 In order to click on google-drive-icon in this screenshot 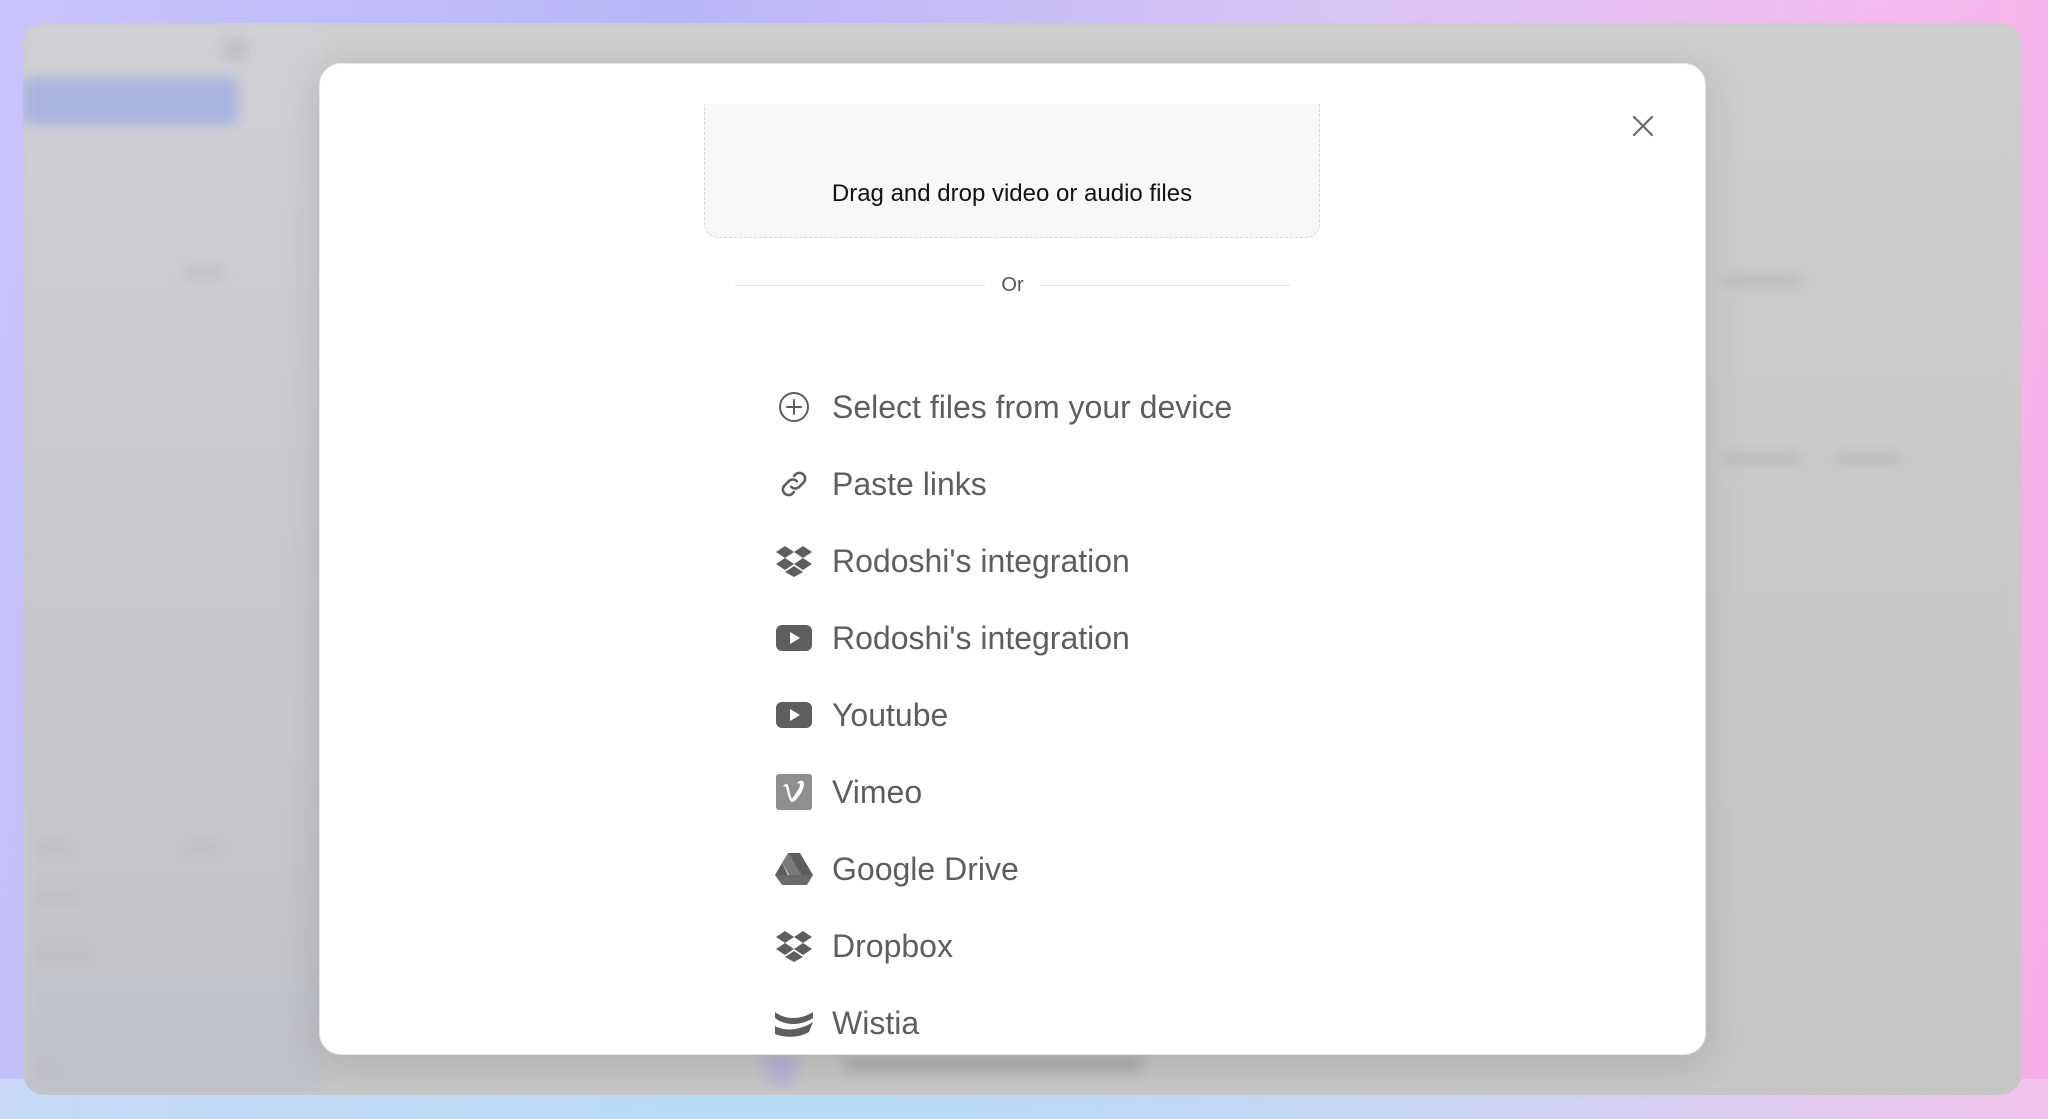, I will do `click(794, 869)`.